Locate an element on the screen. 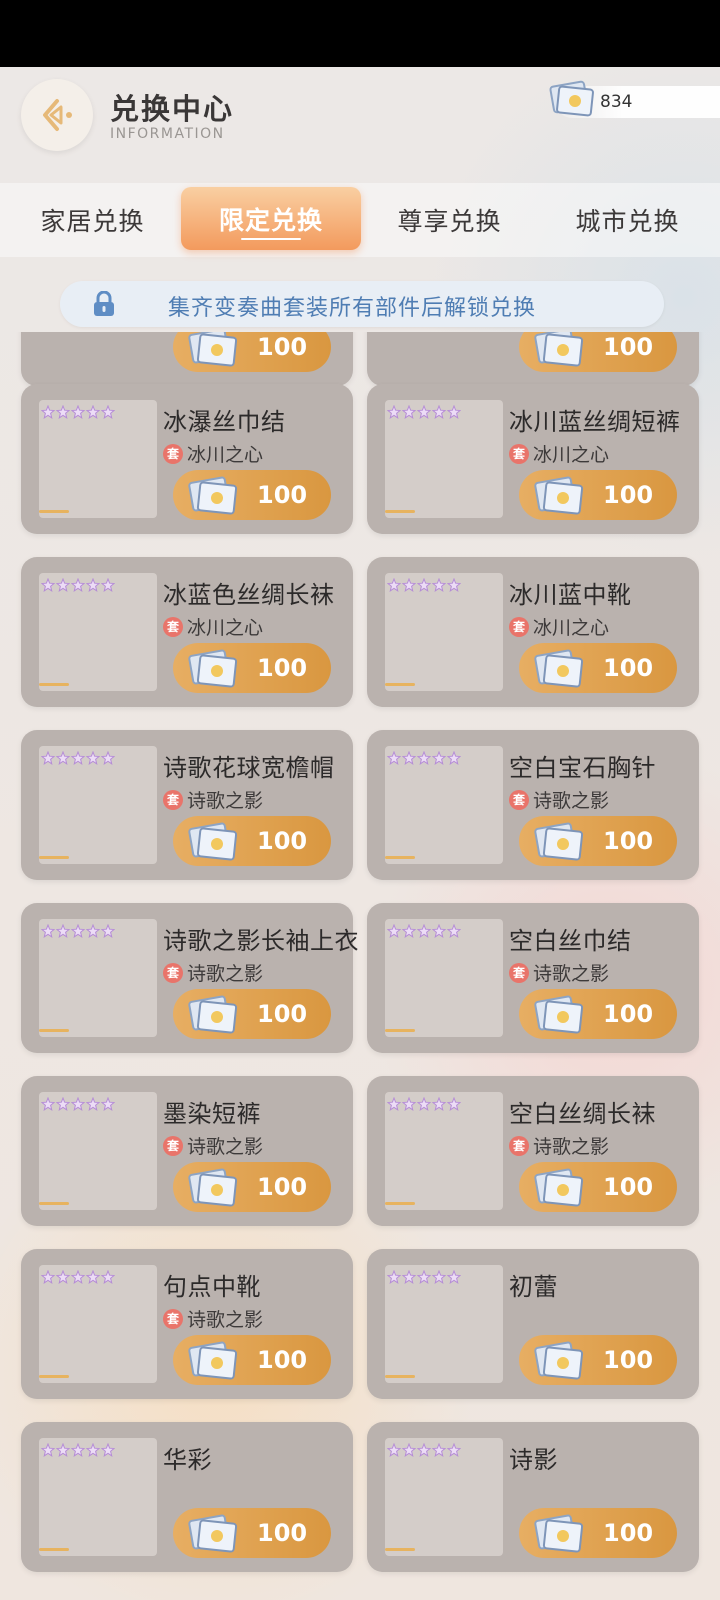  item-name: 空白丝巾结 is located at coordinates (570, 941).